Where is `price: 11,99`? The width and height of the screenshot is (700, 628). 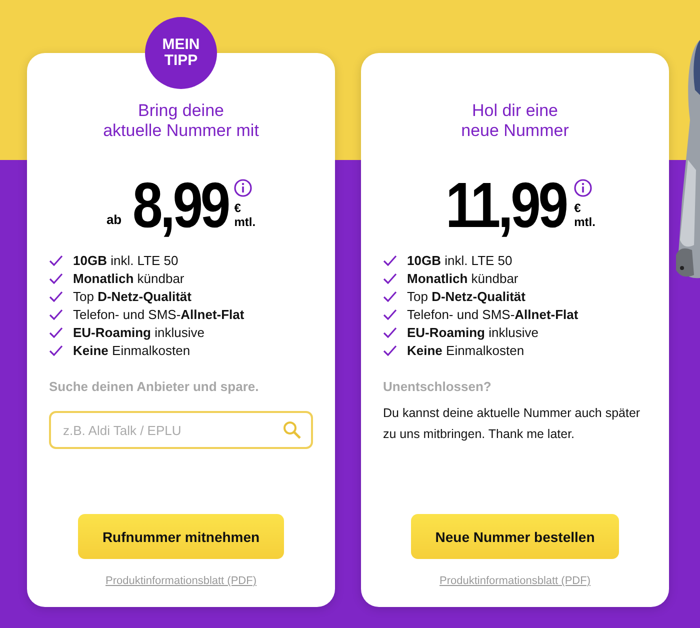 price: 11,99 is located at coordinates (505, 205).